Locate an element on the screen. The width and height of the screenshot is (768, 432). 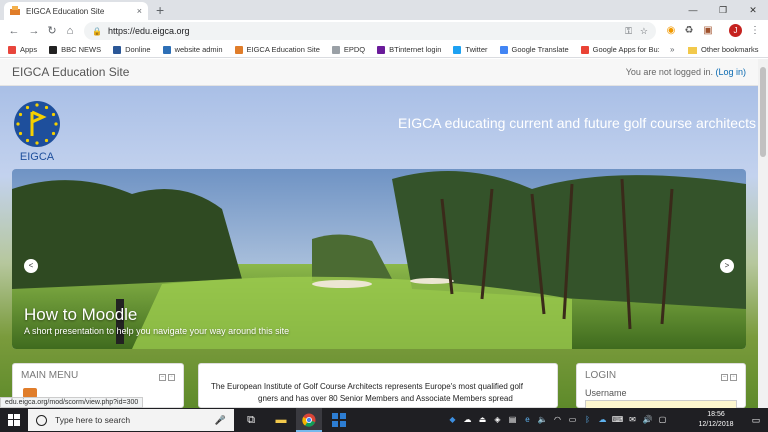
eigca-logo: EIGCA is located at coordinates (37, 131).